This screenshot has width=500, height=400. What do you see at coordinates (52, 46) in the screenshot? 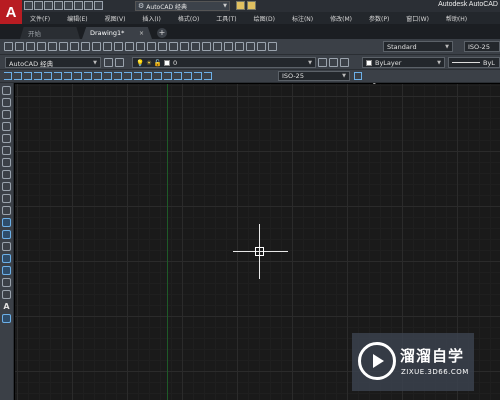
I see `print-preview-icon` at bounding box center [52, 46].